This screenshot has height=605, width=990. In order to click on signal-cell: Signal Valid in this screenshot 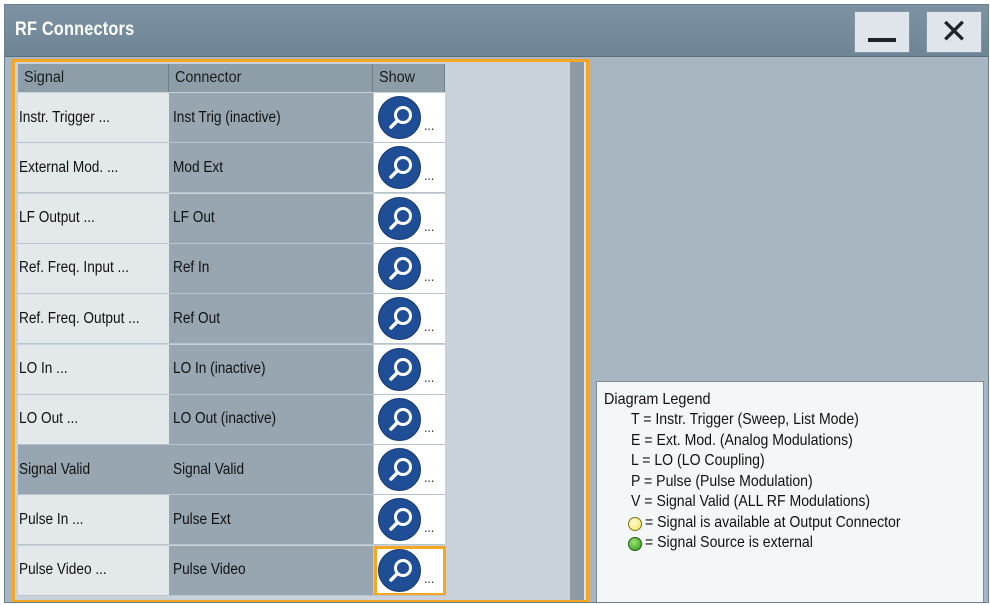, I will do `click(93, 470)`.